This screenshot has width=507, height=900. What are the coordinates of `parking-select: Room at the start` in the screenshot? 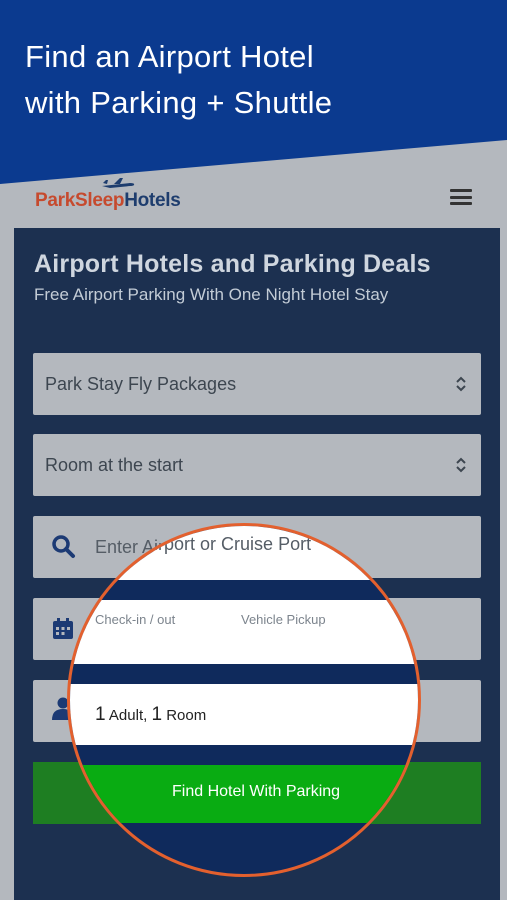 It's located at (257, 465).